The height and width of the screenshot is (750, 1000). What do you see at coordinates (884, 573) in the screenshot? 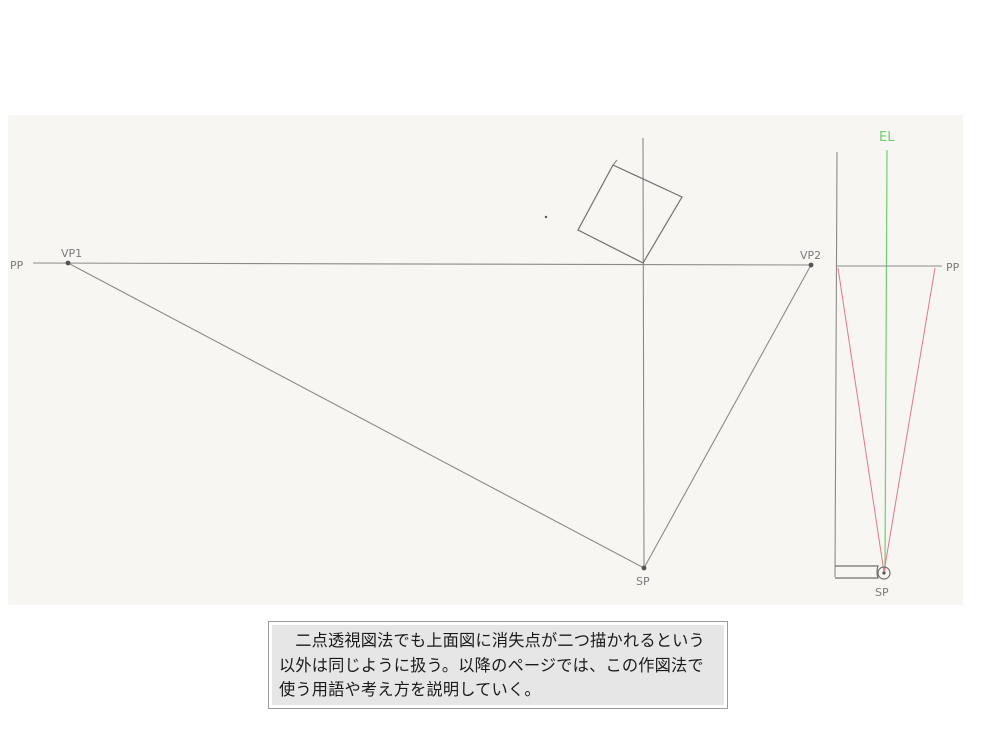
I see `viewer-eye-dot` at bounding box center [884, 573].